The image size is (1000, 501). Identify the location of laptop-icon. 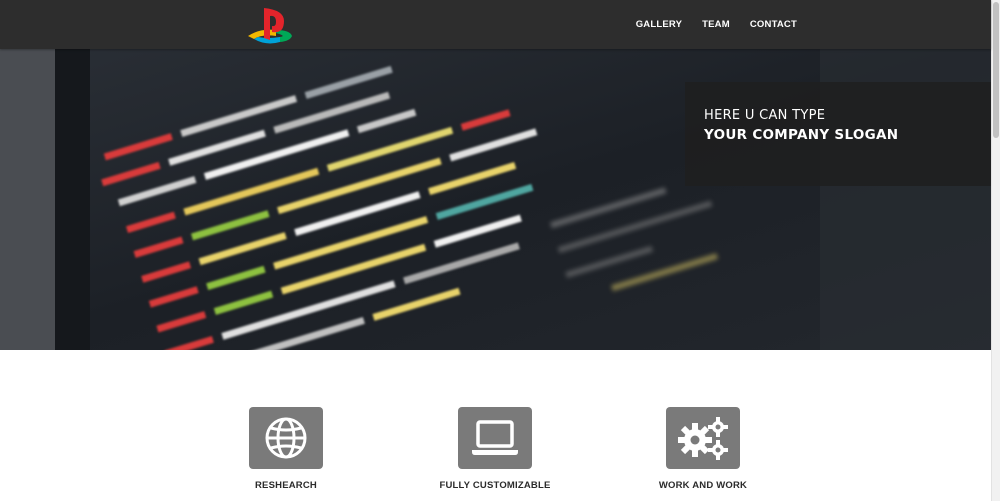
(495, 438).